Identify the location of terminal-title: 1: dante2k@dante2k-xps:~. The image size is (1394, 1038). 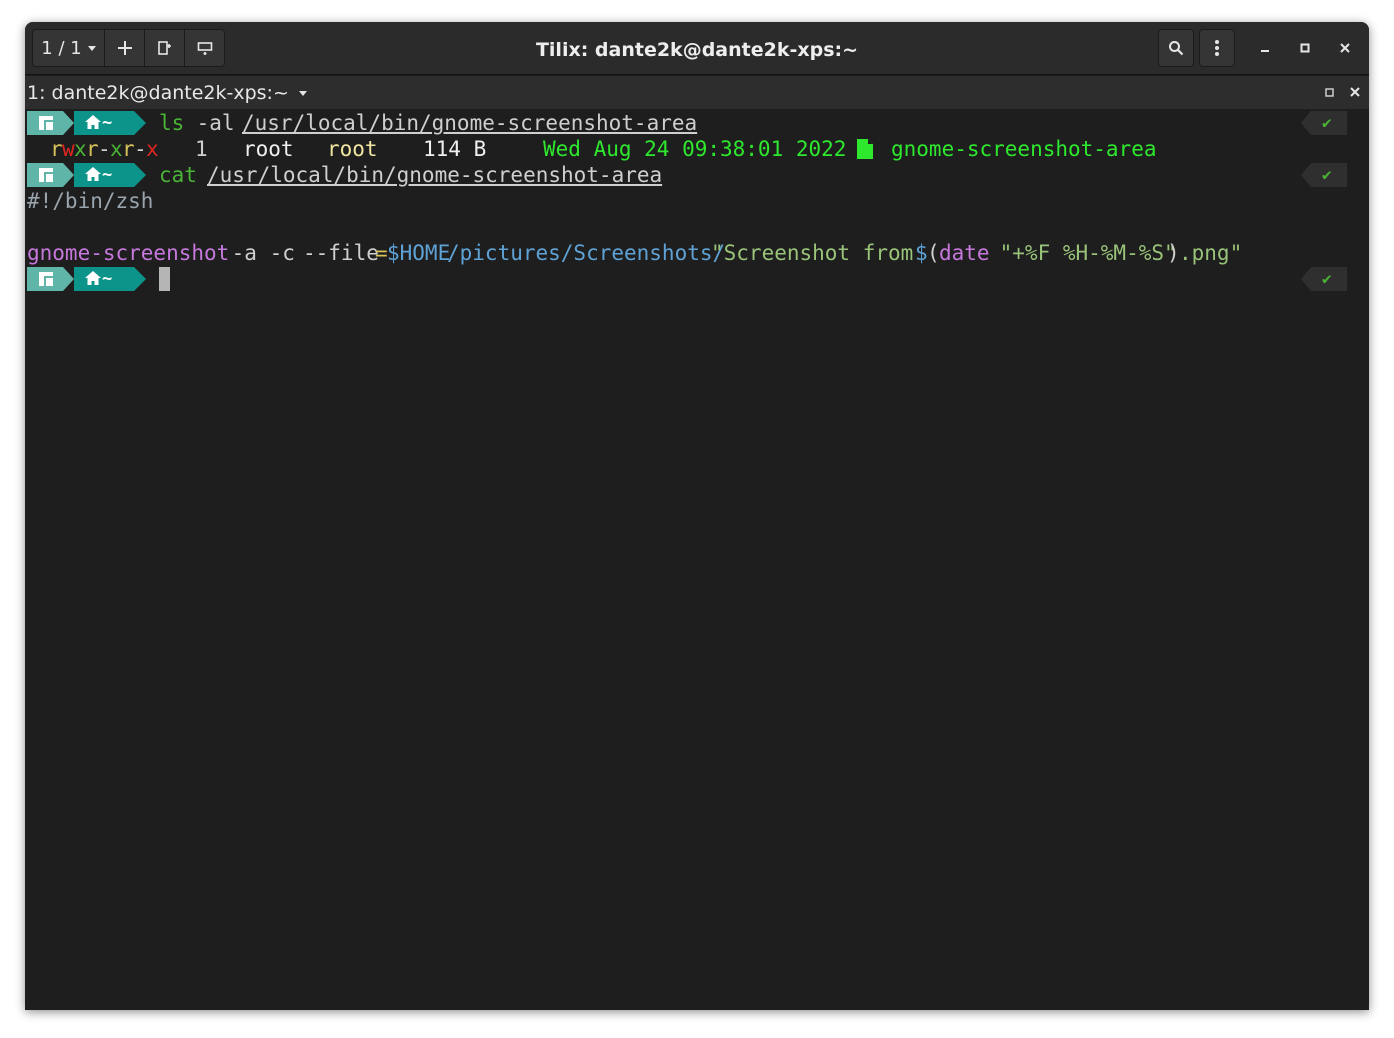
(158, 93).